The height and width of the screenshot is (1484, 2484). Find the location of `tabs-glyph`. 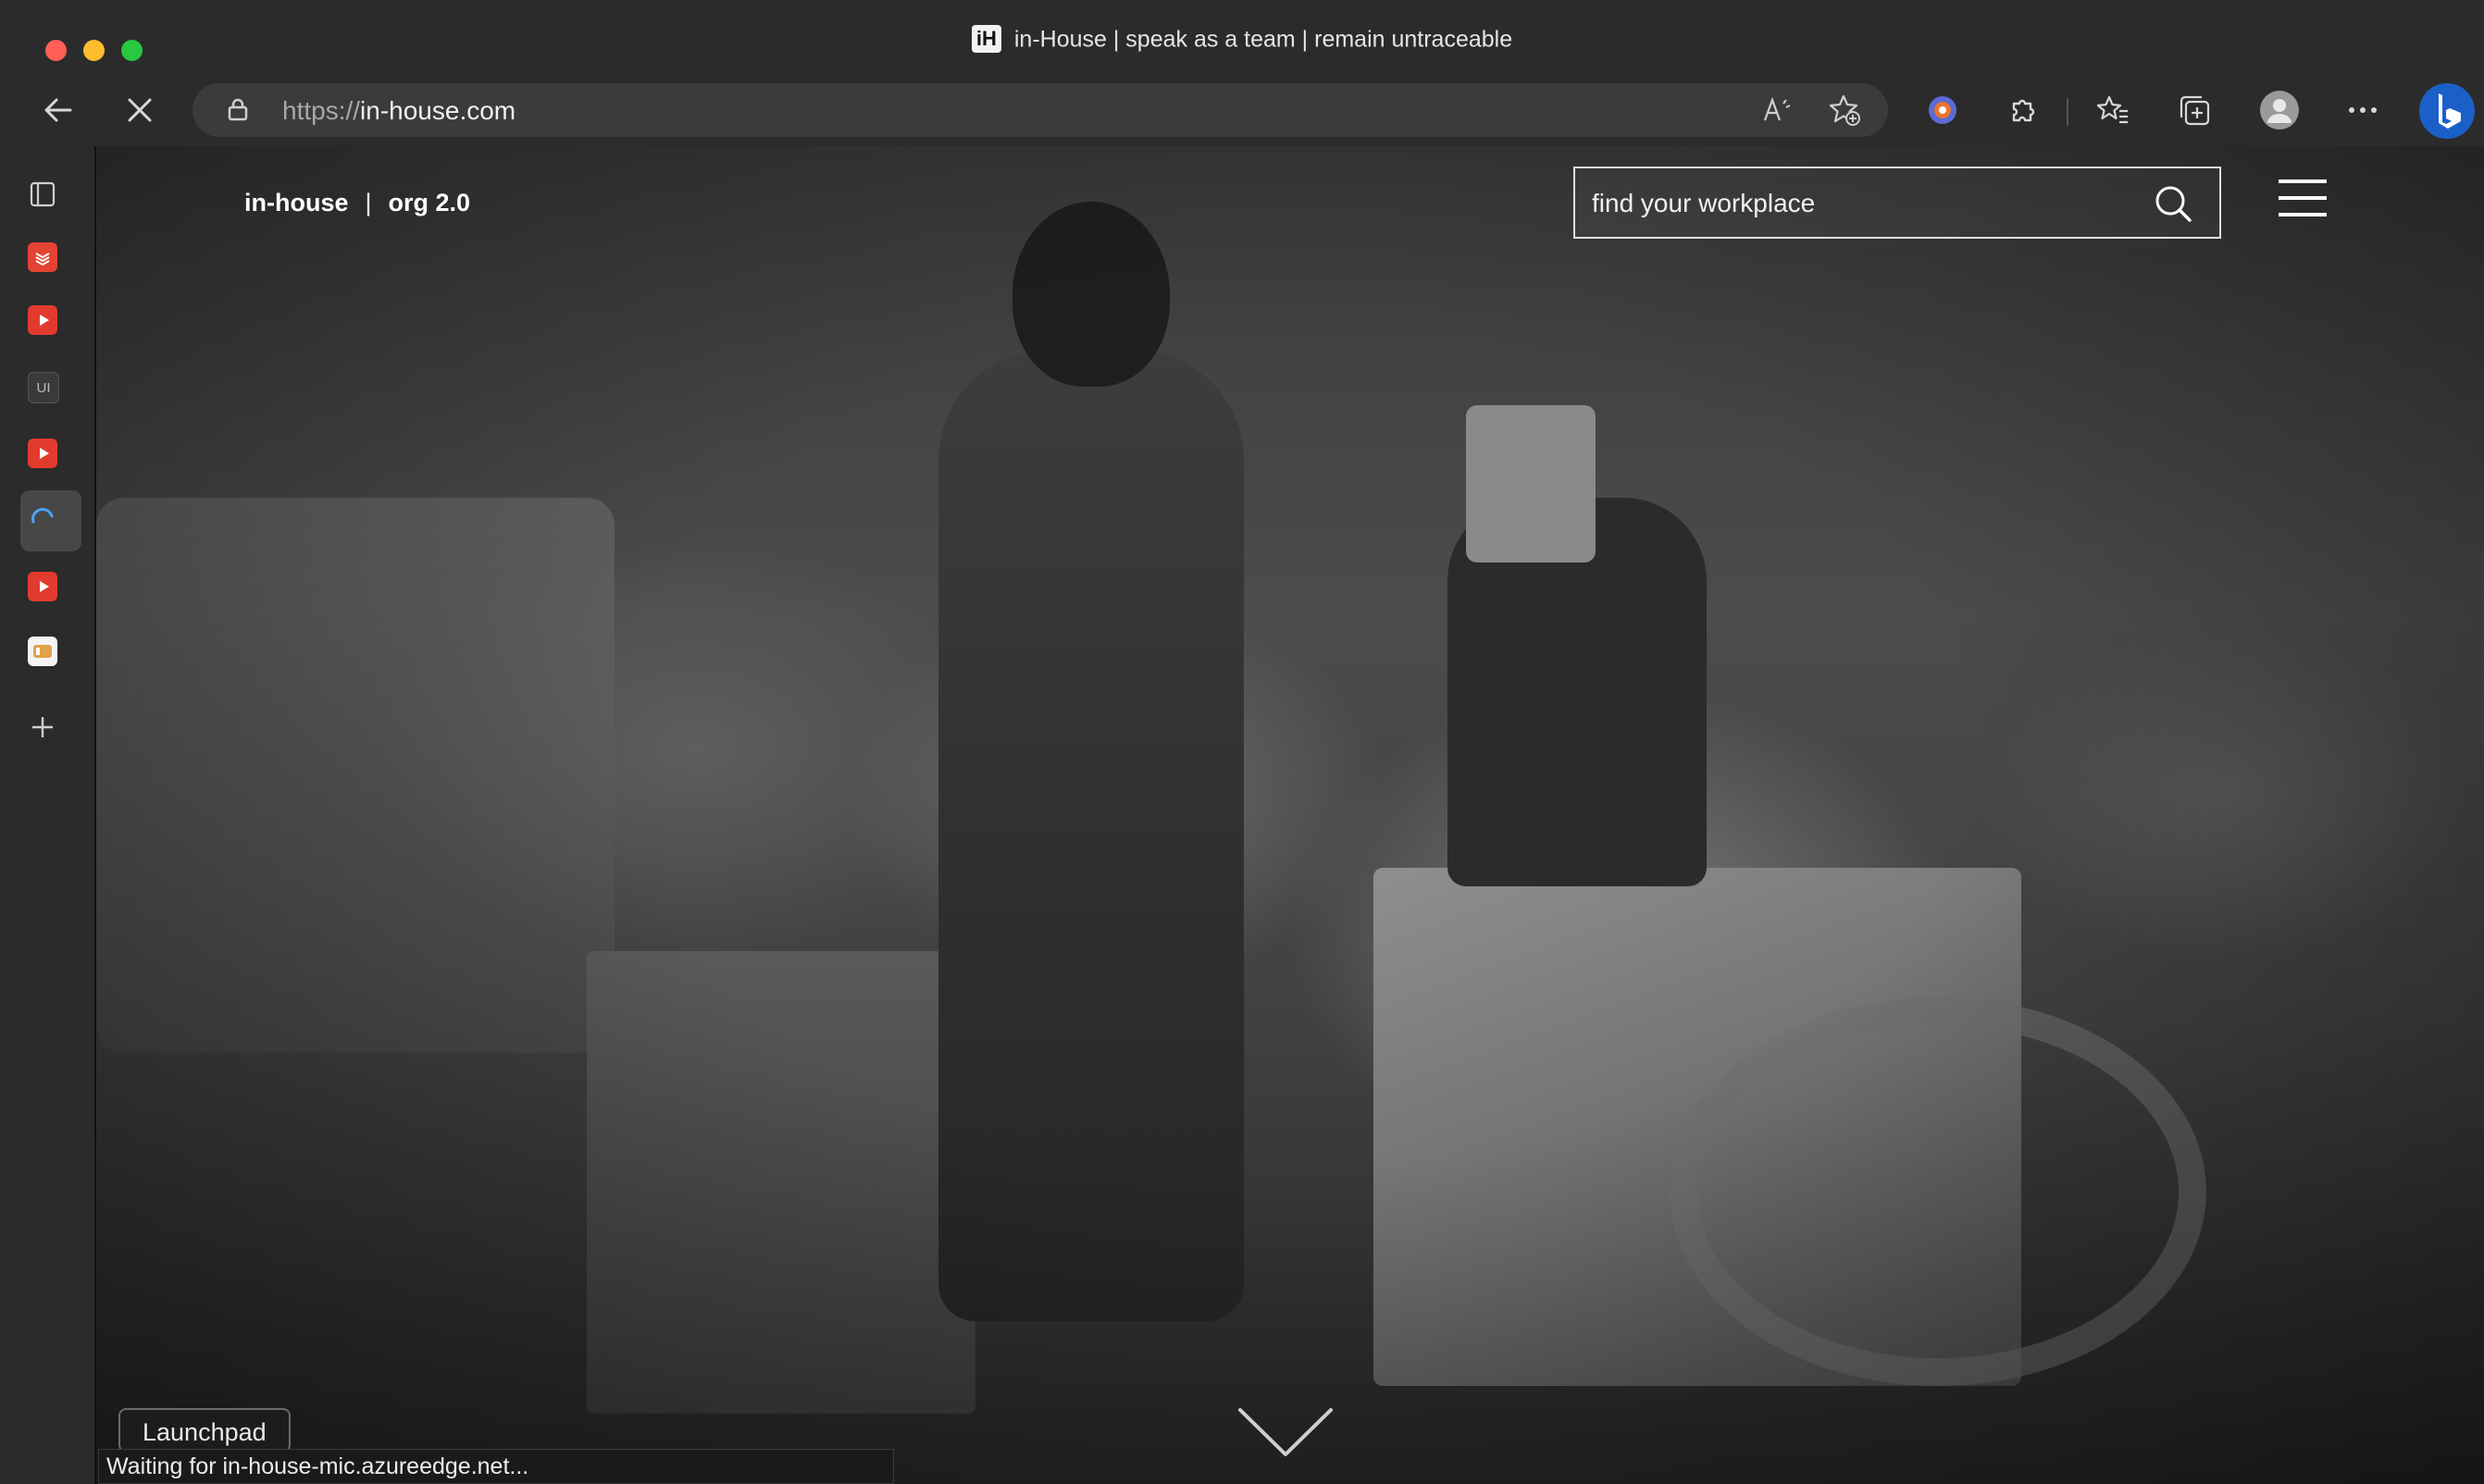

tabs-glyph is located at coordinates (43, 194).